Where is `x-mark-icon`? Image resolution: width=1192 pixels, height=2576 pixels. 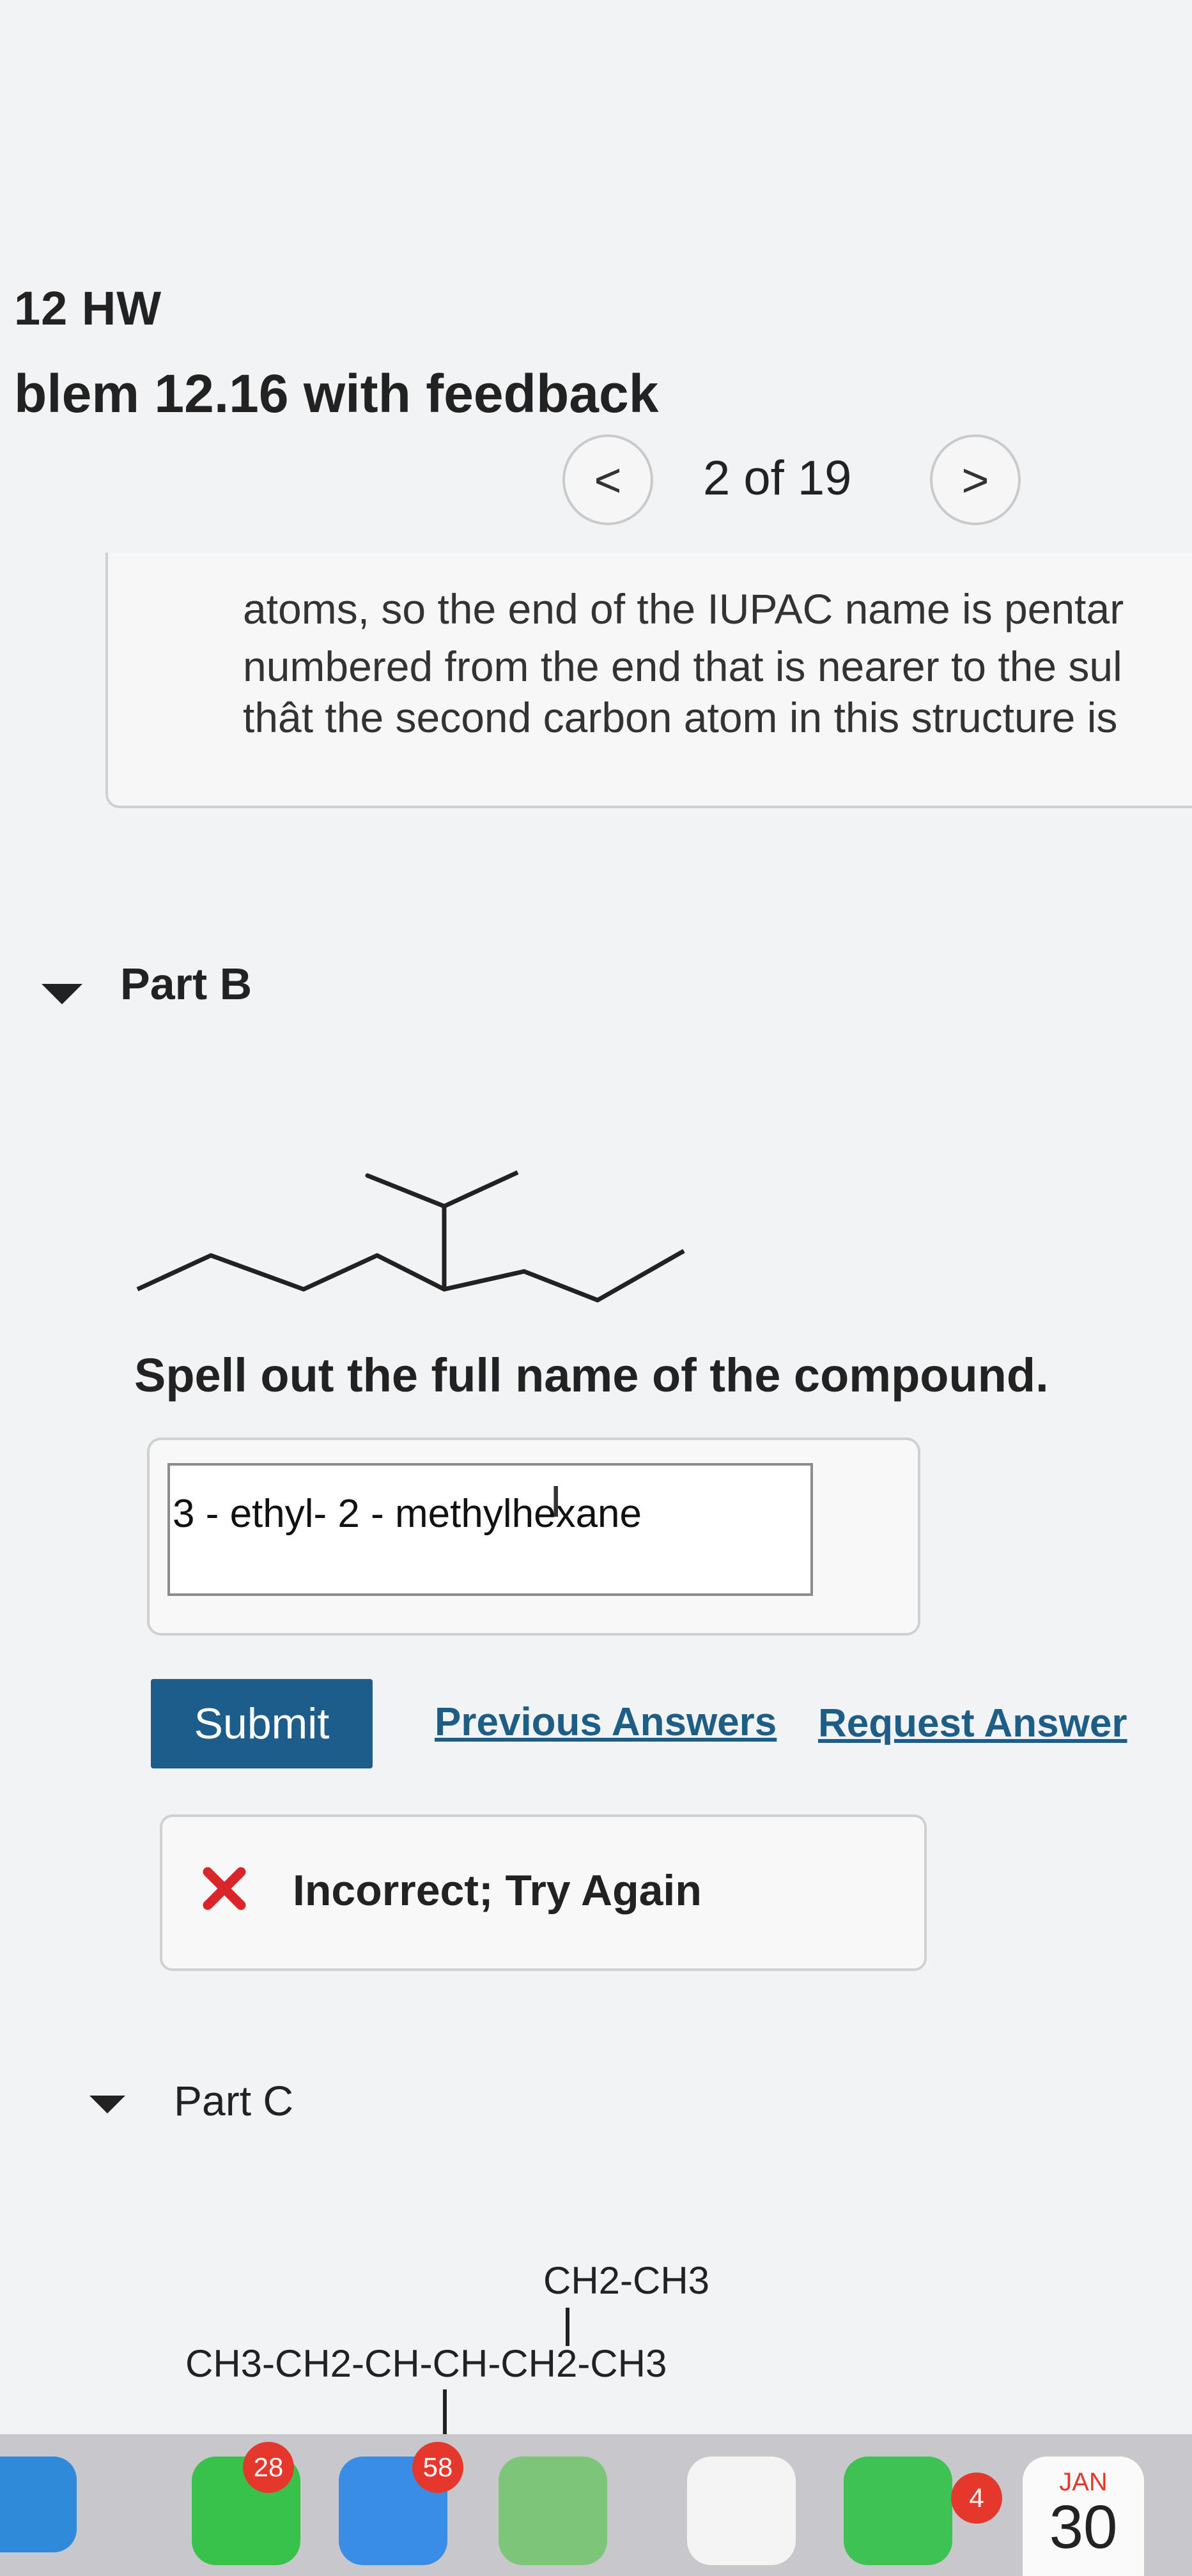
x-mark-icon is located at coordinates (224, 1888).